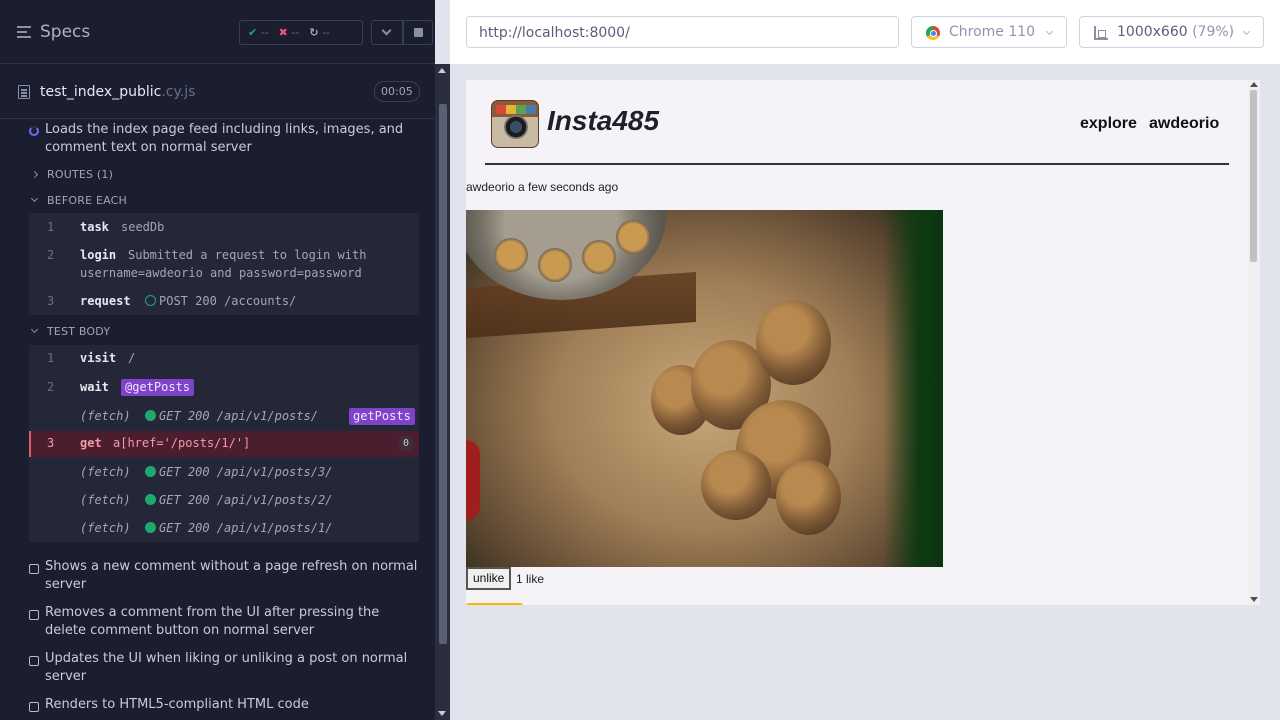 The width and height of the screenshot is (1280, 720). What do you see at coordinates (217, 92) in the screenshot?
I see `spec-file-header: test_index_public.cy.js 00:05` at bounding box center [217, 92].